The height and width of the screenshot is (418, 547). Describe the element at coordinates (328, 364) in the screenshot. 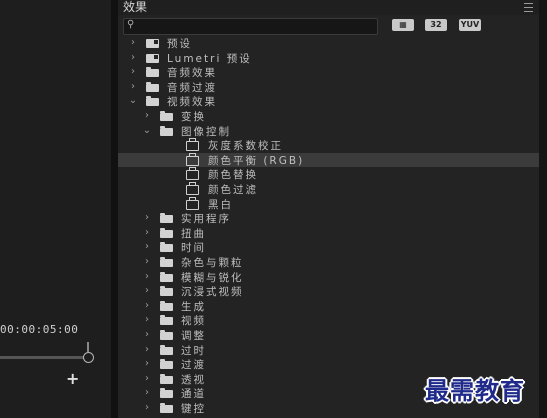

I see `tree-folder-item: › 过渡` at that location.